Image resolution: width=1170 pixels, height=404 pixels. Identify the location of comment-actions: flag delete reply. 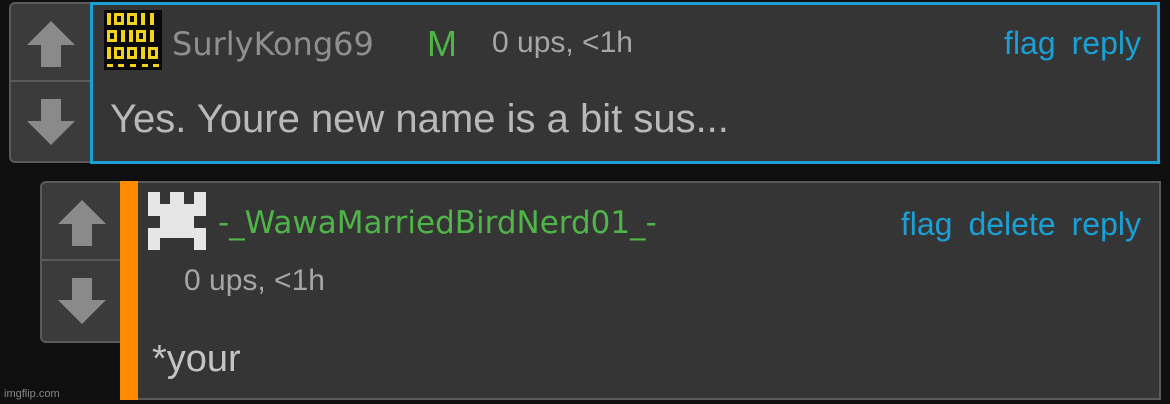
(1021, 224).